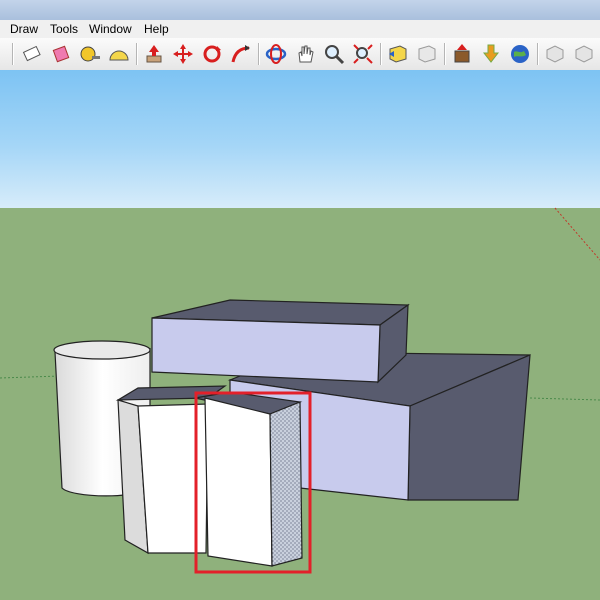 The image size is (600, 600). Describe the element at coordinates (280, 341) in the screenshot. I see `upper-box` at that location.